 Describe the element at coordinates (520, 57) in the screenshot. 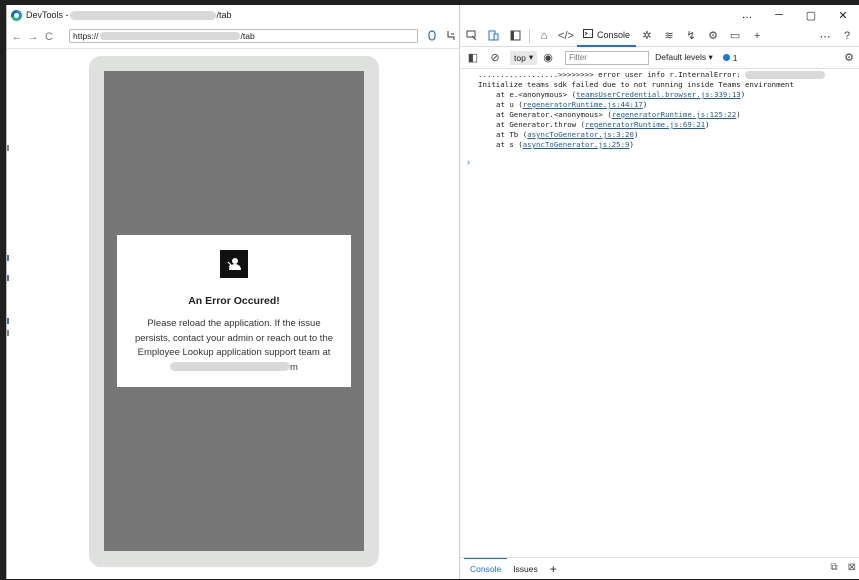

I see `context-value: top` at that location.